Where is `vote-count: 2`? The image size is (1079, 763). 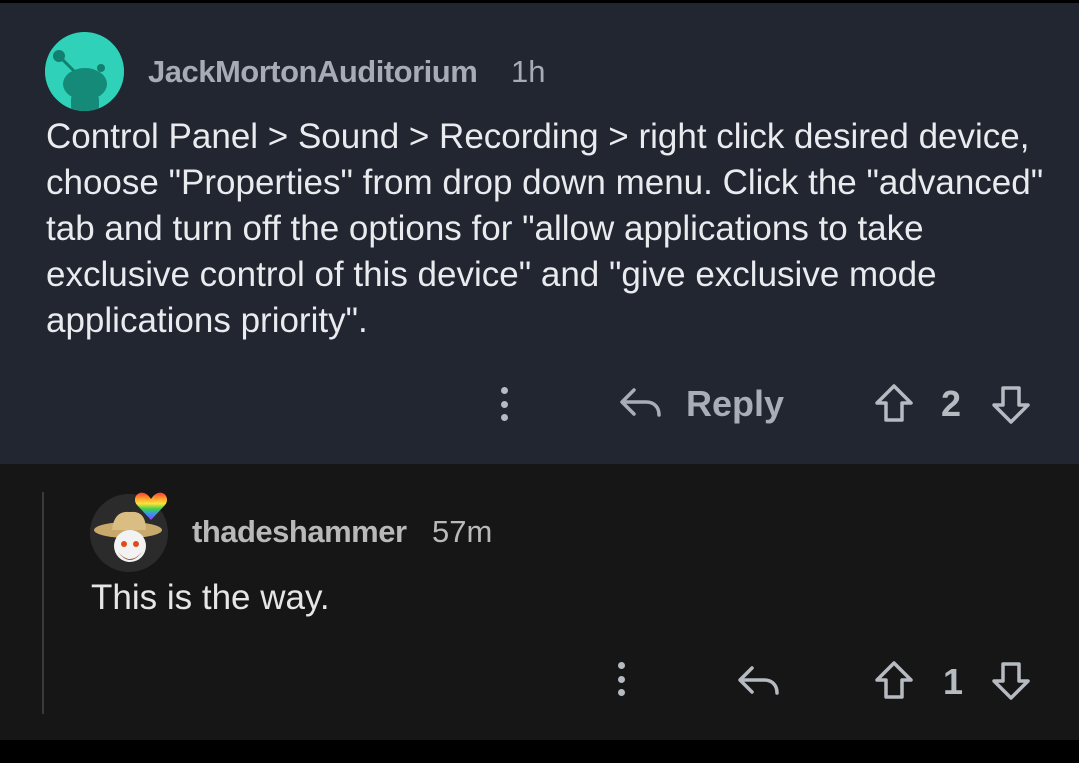
vote-count: 2 is located at coordinates (951, 403).